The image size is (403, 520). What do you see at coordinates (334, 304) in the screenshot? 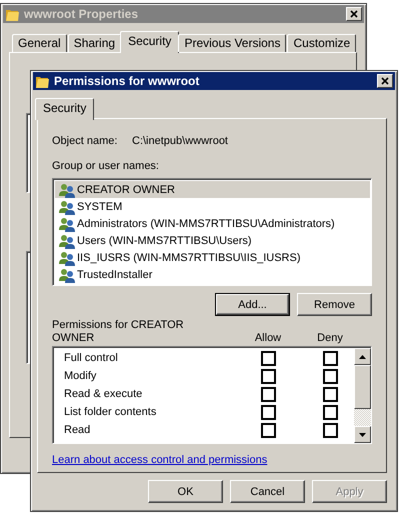
I see `button: Remove` at bounding box center [334, 304].